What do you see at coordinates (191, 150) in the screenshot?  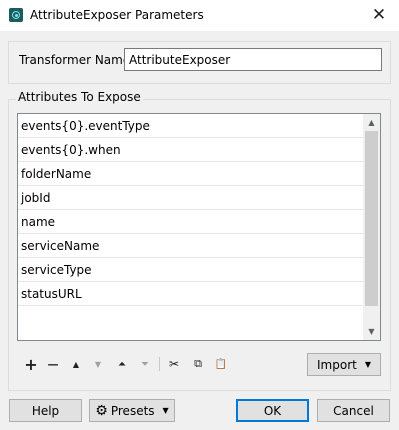 I see `list-item: events{0}.when` at bounding box center [191, 150].